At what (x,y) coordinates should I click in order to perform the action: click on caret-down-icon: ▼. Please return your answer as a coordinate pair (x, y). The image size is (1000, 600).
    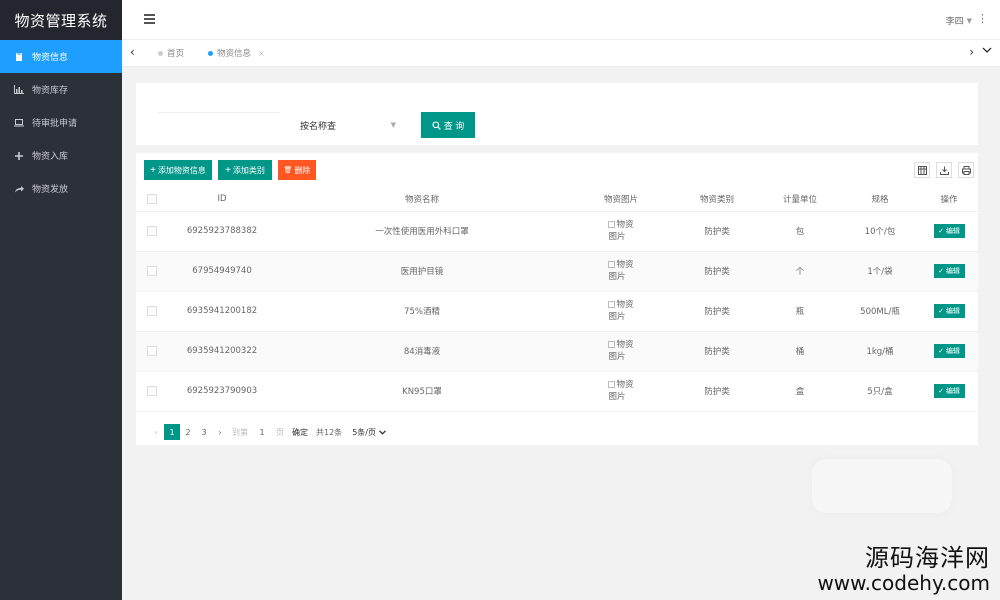
    Looking at the image, I should click on (969, 20).